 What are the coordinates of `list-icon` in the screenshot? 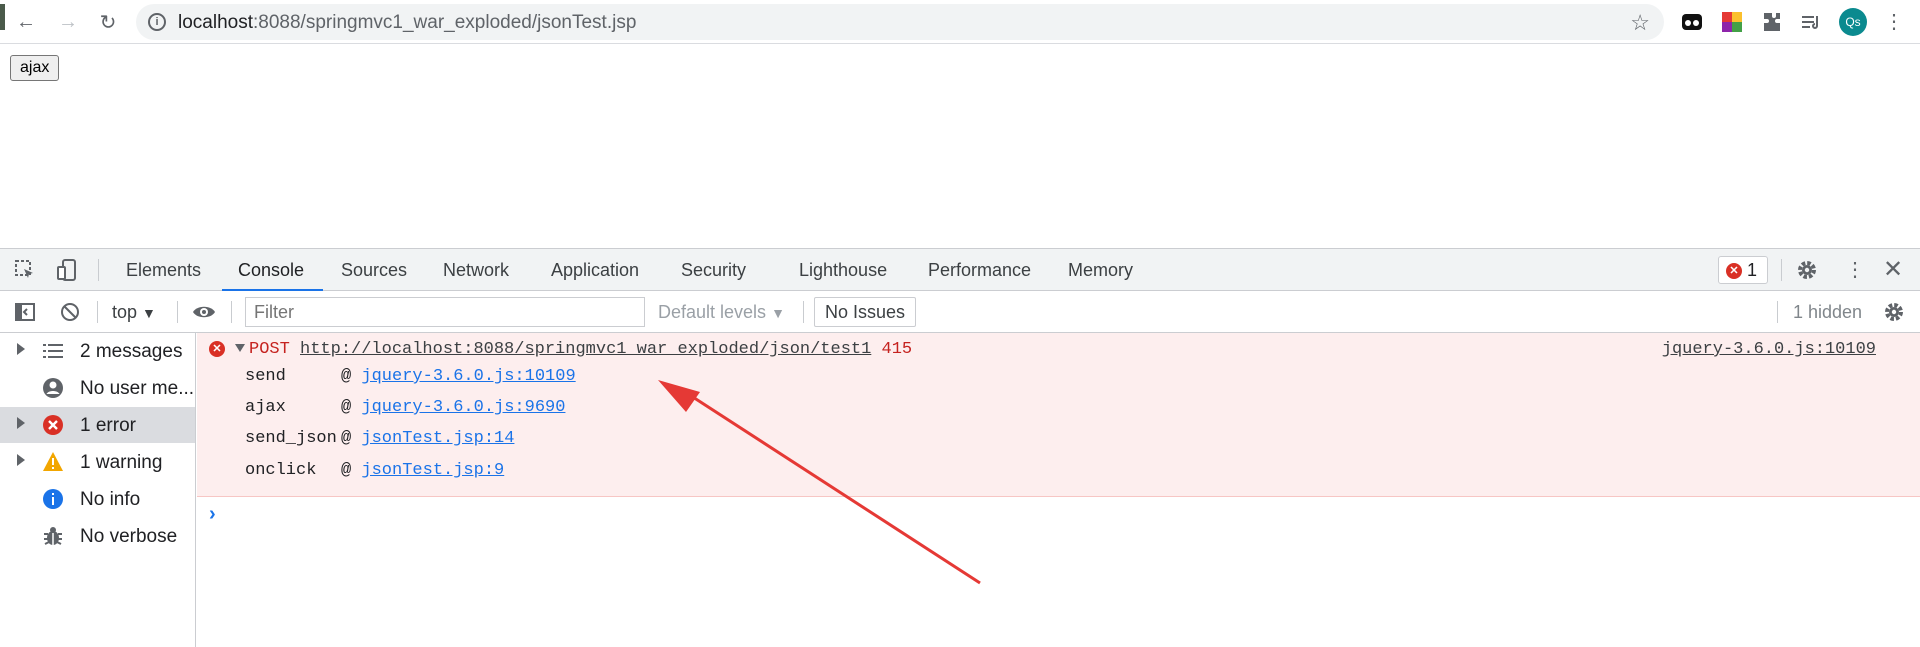 It's located at (53, 351).